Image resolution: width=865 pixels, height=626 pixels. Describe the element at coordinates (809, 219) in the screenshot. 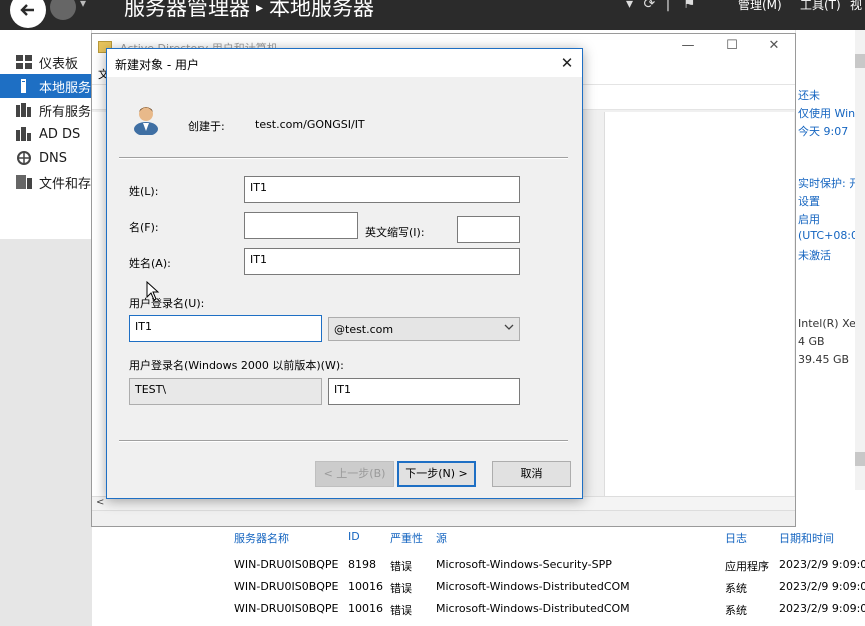

I see `property-value-link: 启用` at that location.